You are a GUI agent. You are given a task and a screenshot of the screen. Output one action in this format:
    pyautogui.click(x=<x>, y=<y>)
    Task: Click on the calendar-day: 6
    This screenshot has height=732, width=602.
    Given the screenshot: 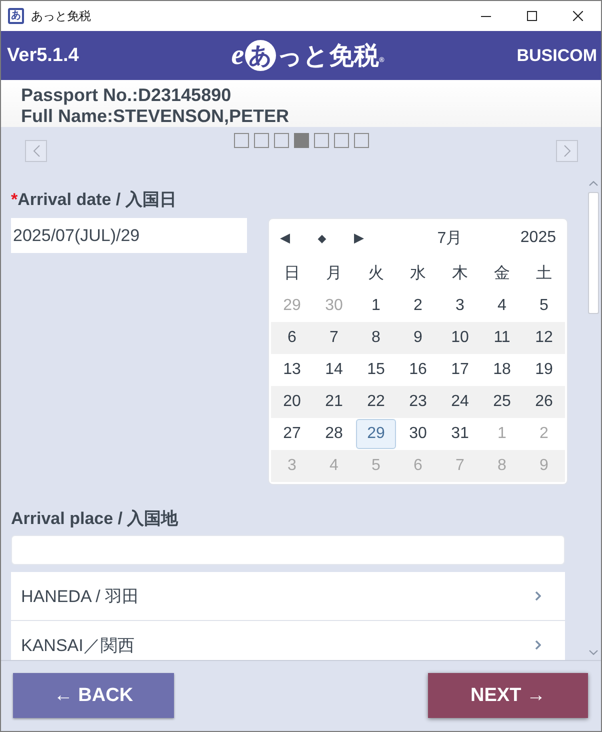 What is the action you would take?
    pyautogui.click(x=292, y=338)
    